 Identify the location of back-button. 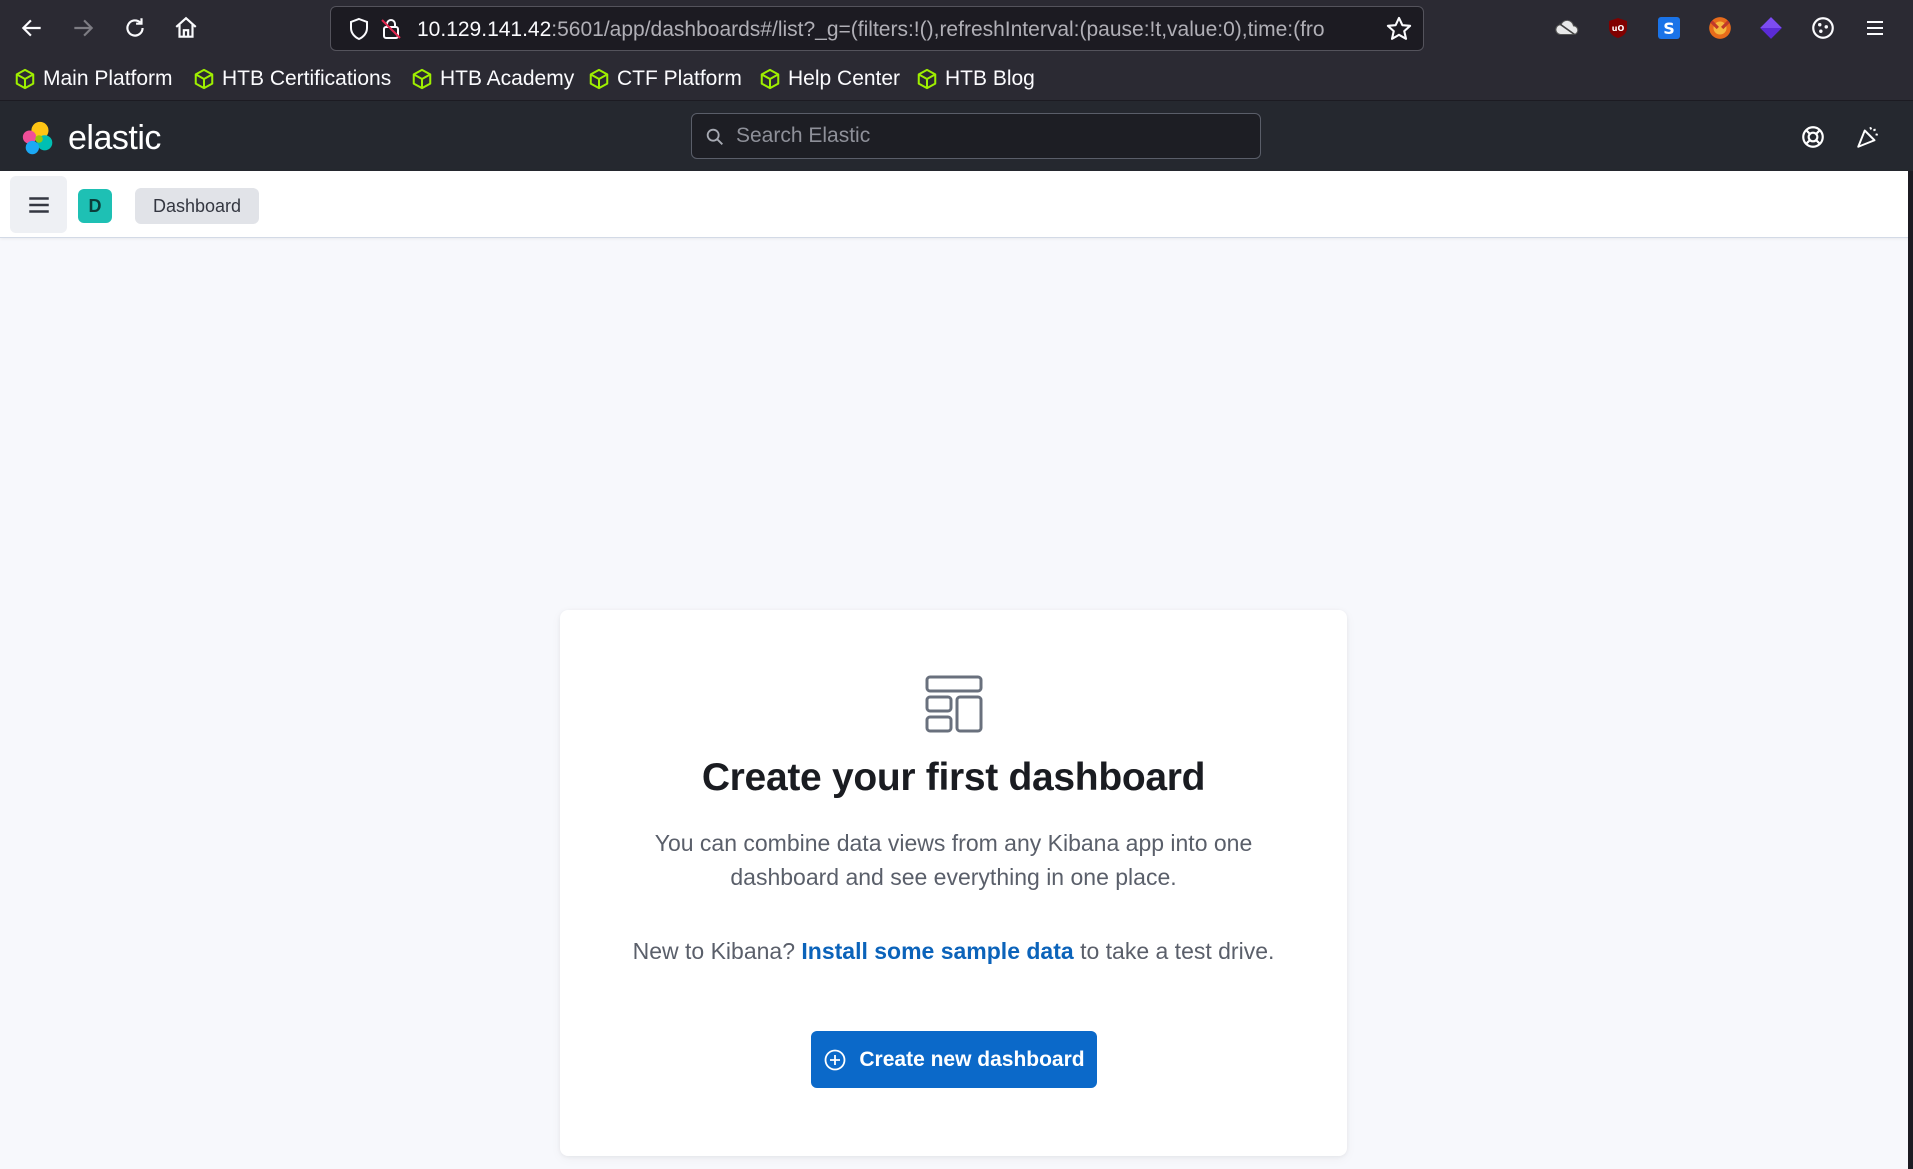
(32, 28).